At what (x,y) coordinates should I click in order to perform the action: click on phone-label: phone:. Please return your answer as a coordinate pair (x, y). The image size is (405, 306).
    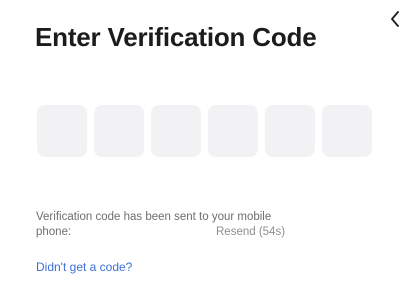
    Looking at the image, I should click on (54, 232).